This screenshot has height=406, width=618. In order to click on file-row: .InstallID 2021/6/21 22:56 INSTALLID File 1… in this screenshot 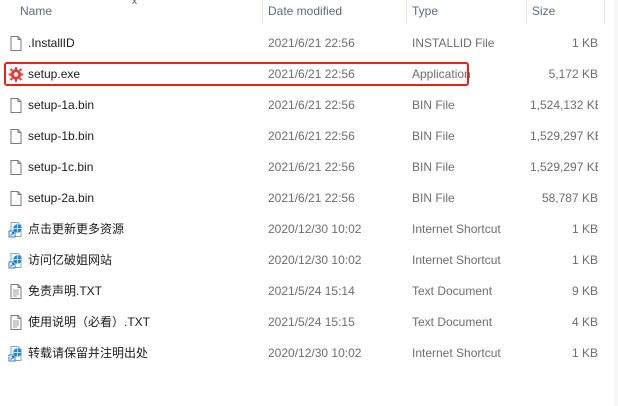, I will do `click(309, 43)`.